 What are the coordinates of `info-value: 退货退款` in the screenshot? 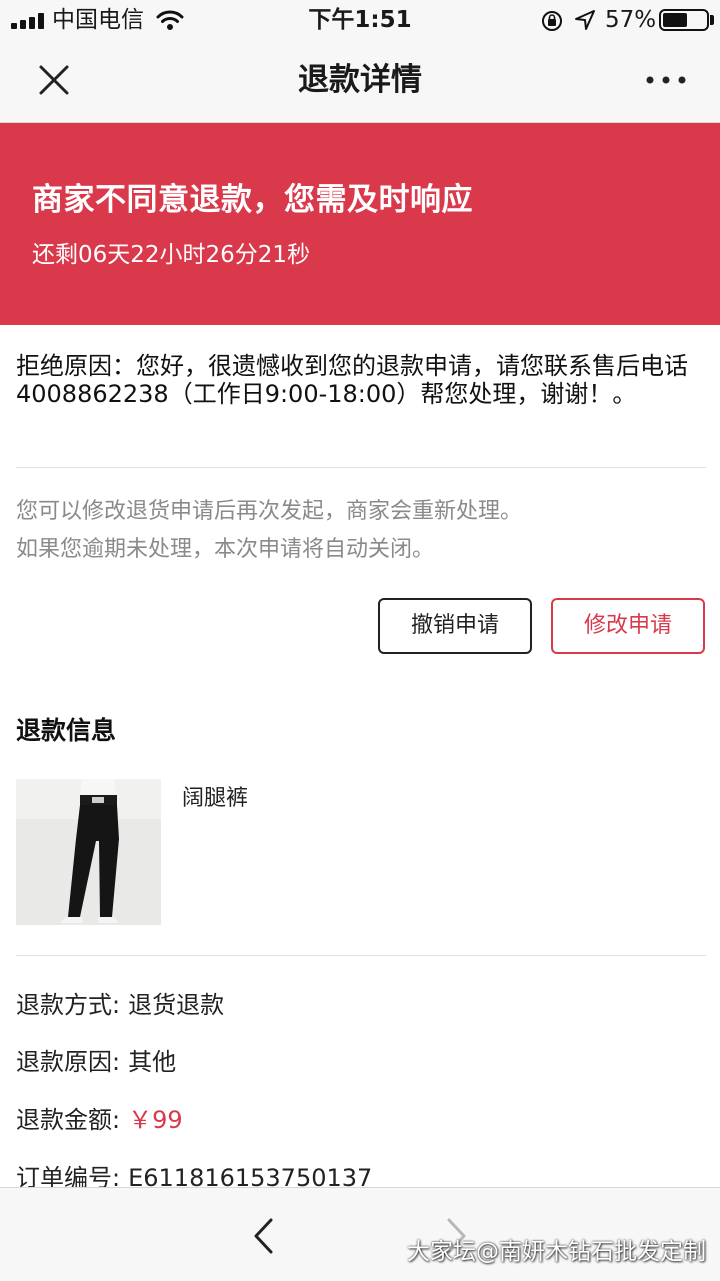 It's located at (176, 1005).